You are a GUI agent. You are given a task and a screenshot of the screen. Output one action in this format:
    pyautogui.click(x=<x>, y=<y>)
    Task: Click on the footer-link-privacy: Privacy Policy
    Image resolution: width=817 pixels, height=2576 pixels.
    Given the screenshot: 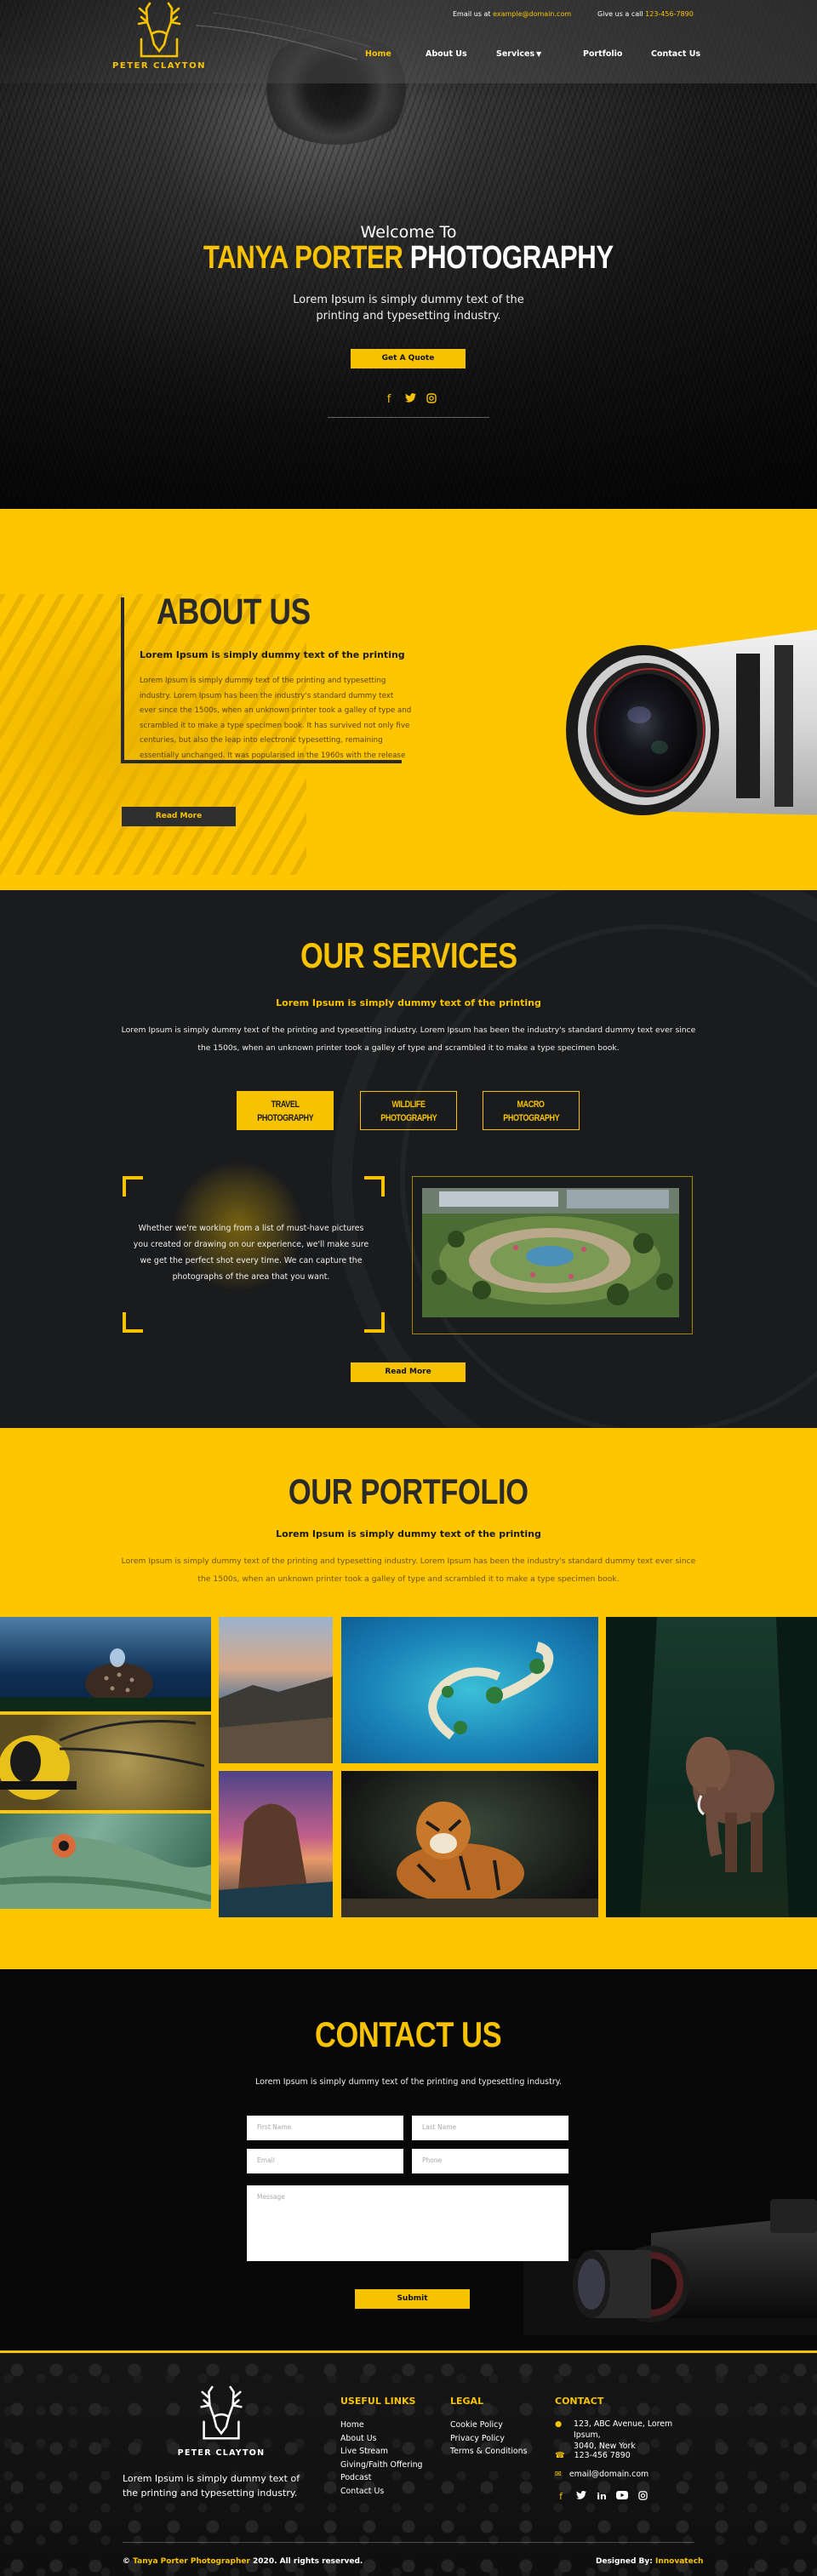 What is the action you would take?
    pyautogui.click(x=489, y=2439)
    